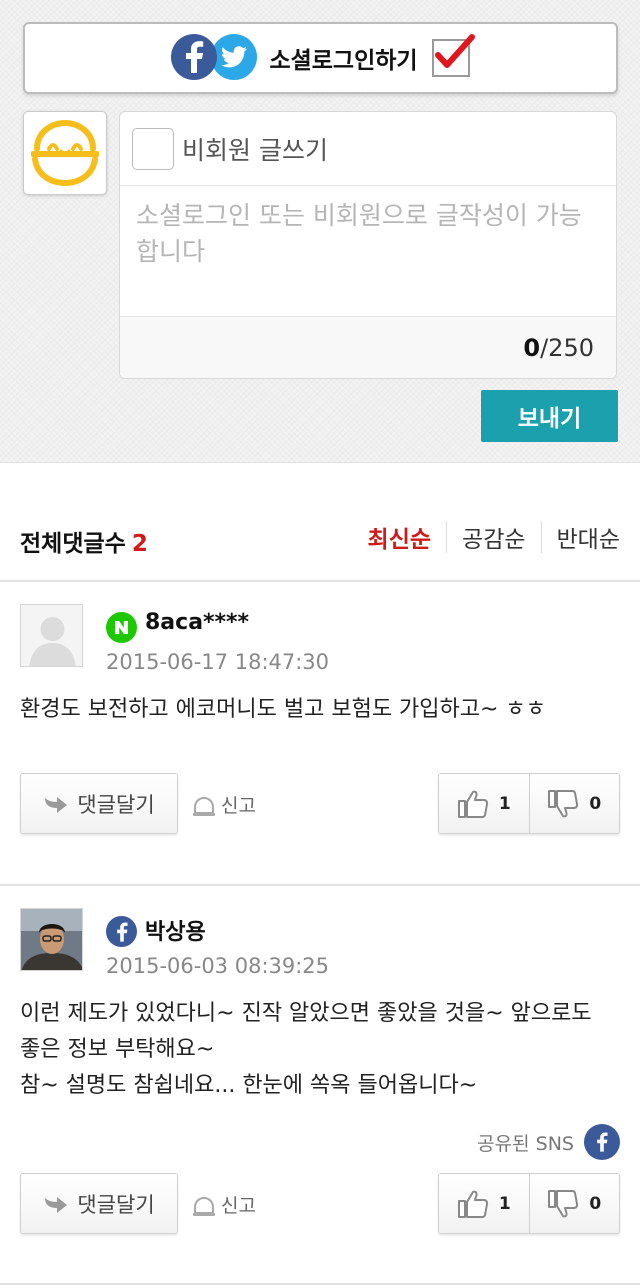  Describe the element at coordinates (139, 544) in the screenshot. I see `total-comments-count: 2` at that location.